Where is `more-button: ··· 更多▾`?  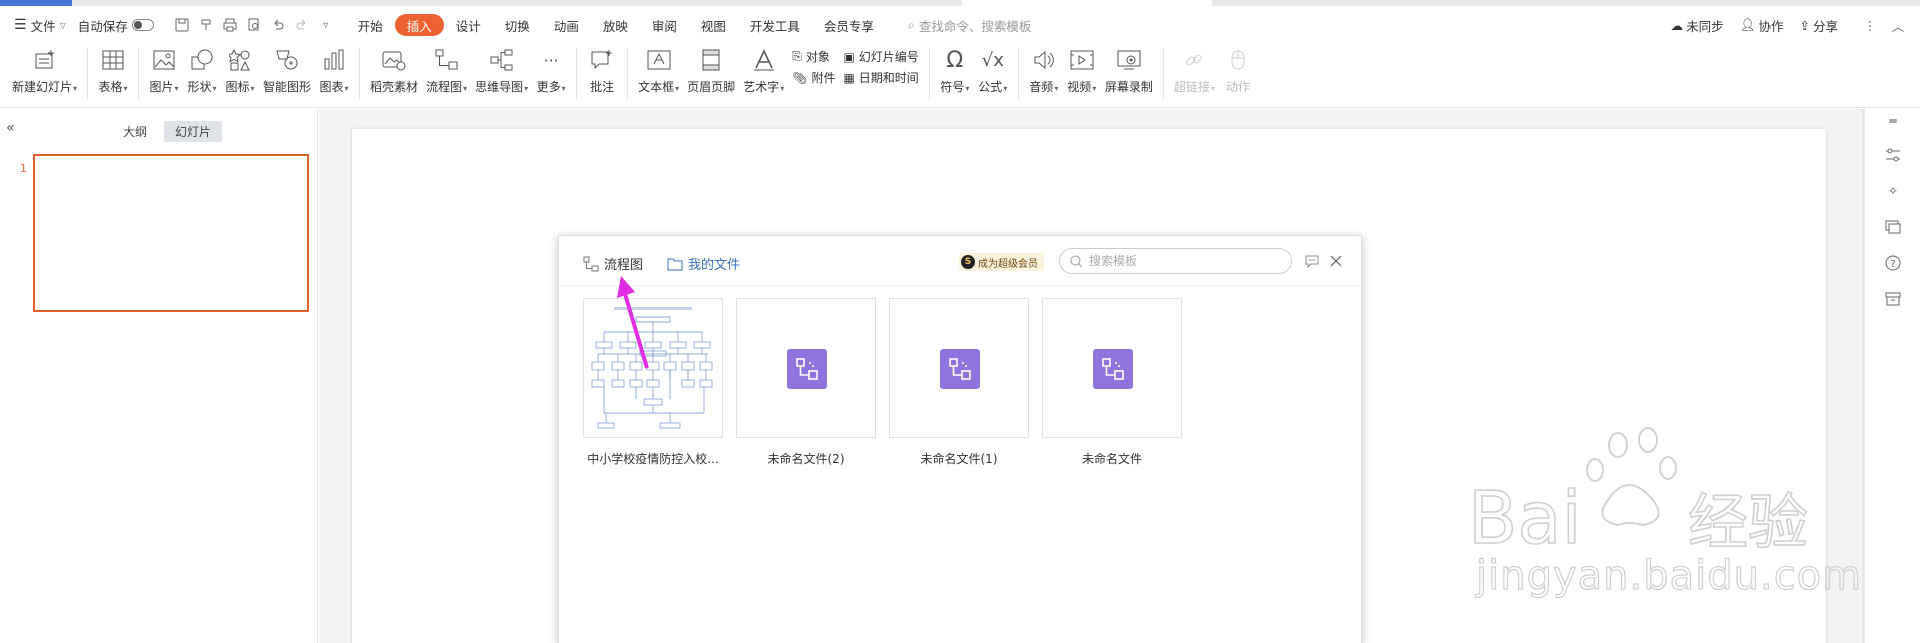 more-button: ··· 更多▾ is located at coordinates (551, 69).